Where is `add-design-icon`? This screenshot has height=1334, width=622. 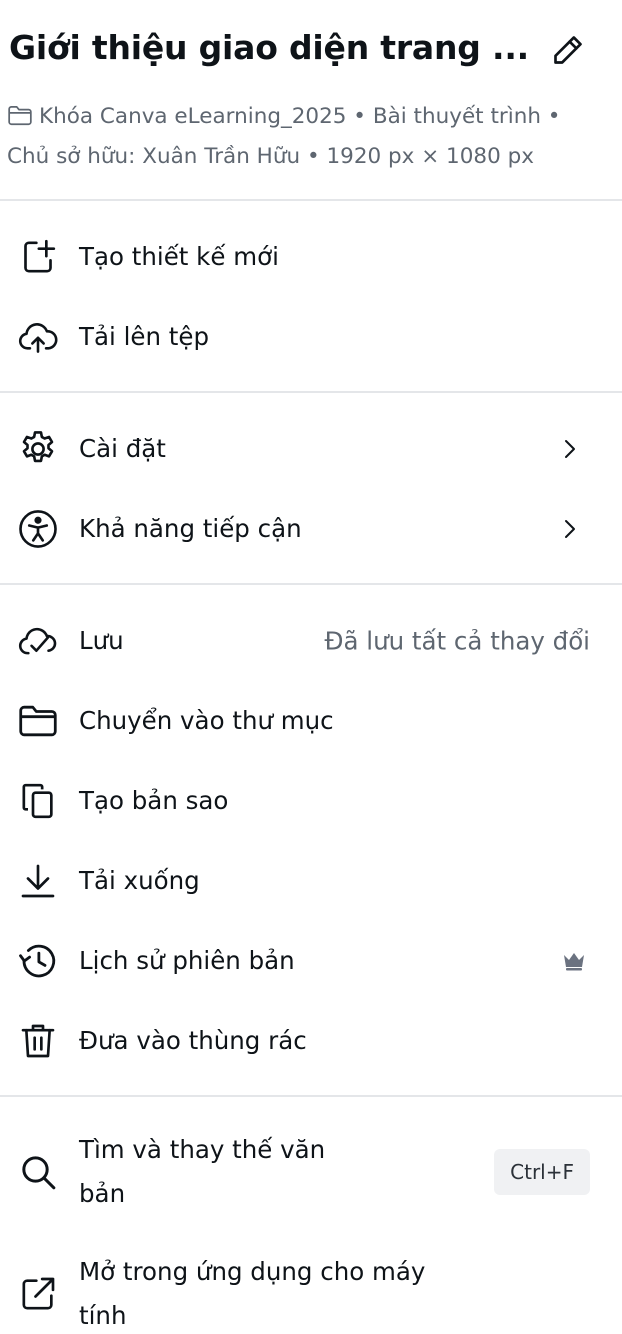
add-design-icon is located at coordinates (38, 257).